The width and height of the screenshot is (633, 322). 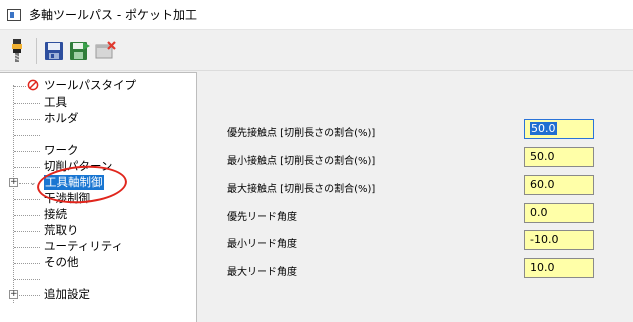 I want to click on toolbar, so click(x=316, y=51).